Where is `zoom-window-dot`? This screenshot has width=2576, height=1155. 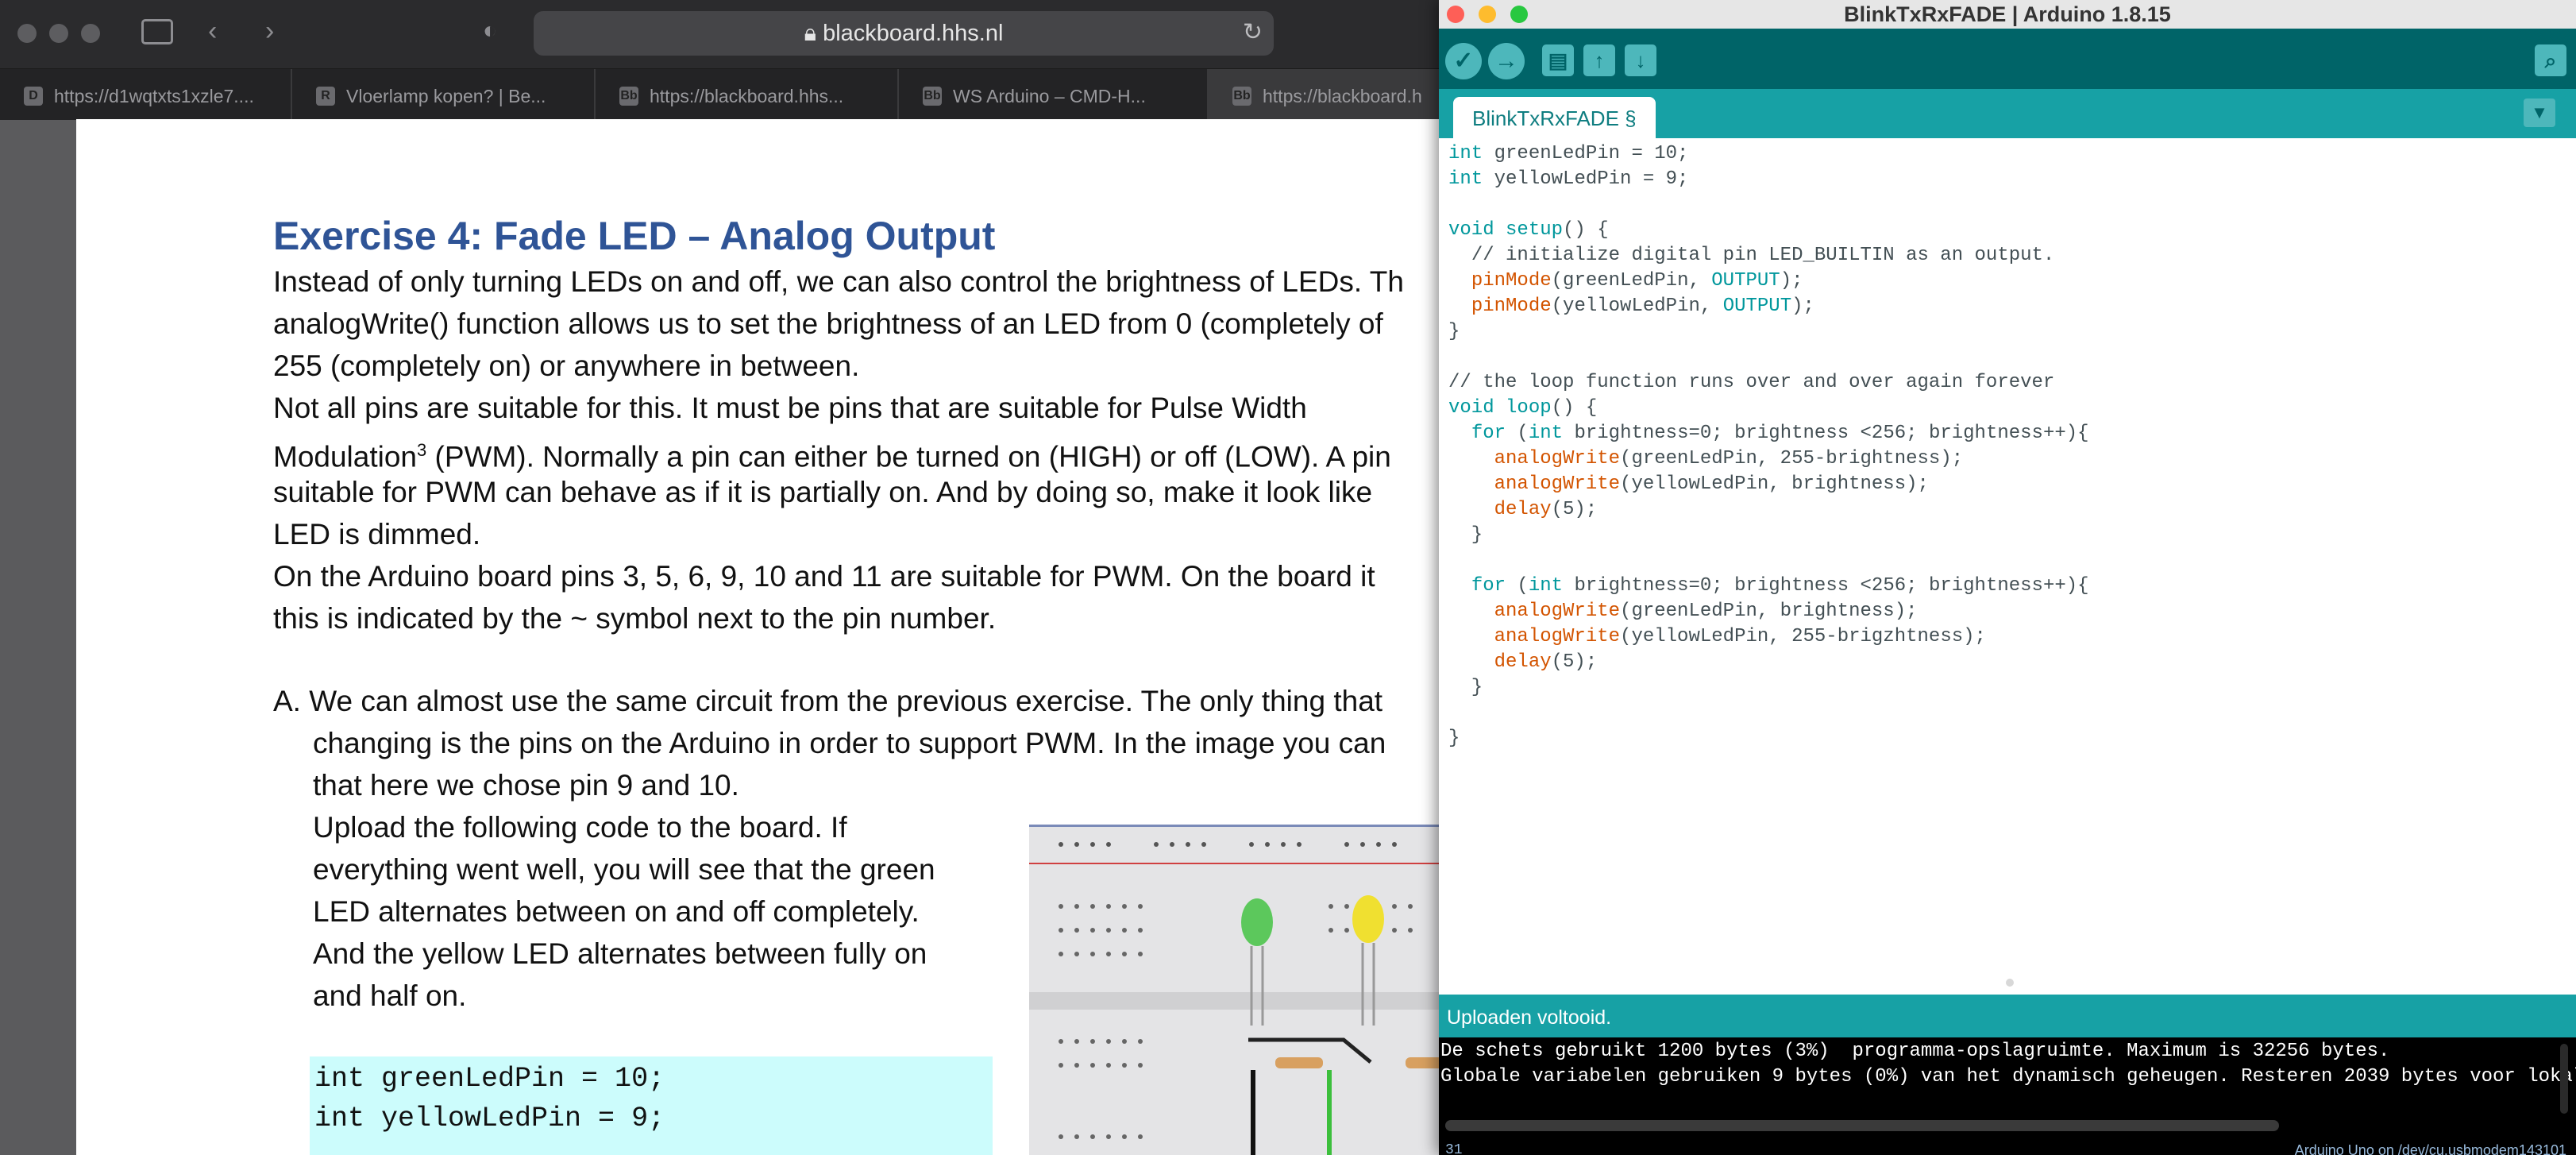
zoom-window-dot is located at coordinates (90, 33).